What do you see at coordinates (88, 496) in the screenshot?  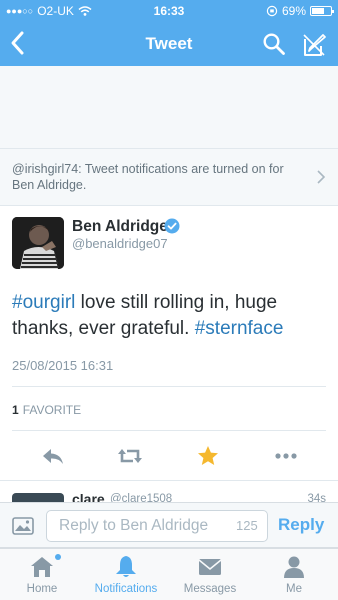 I see `reply-author-name: clare` at bounding box center [88, 496].